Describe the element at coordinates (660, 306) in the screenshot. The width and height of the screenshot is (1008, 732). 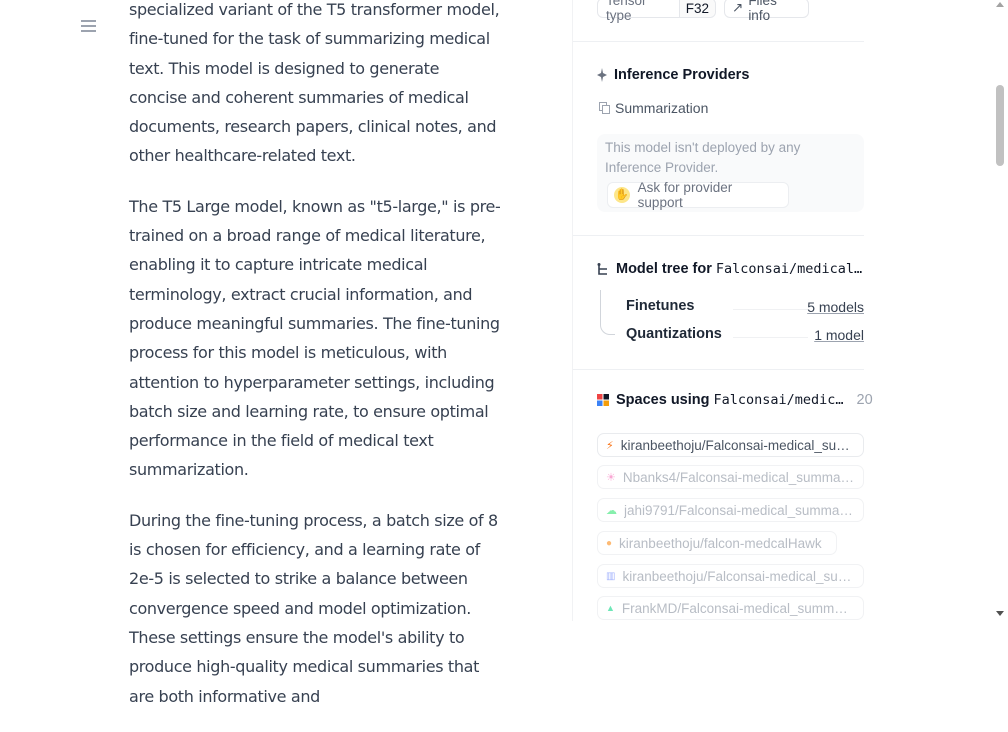
I see `tree-row-finetunes-label: Finetunes` at that location.